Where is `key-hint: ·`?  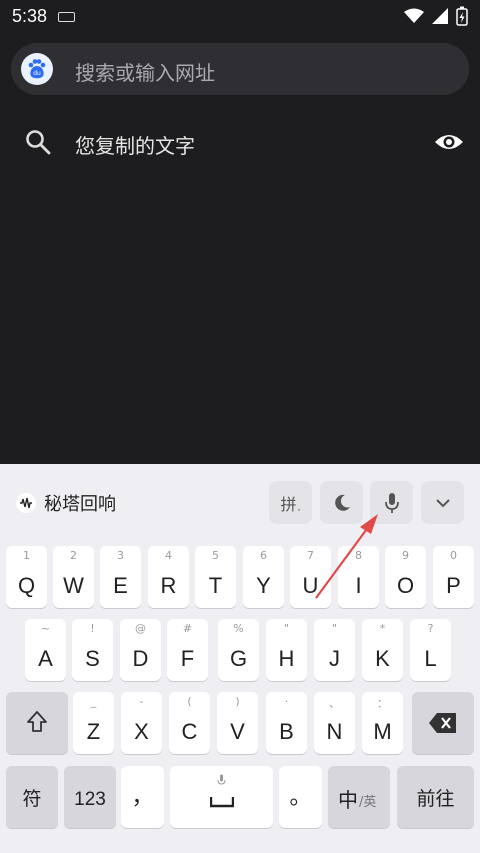
key-hint: · is located at coordinates (286, 701).